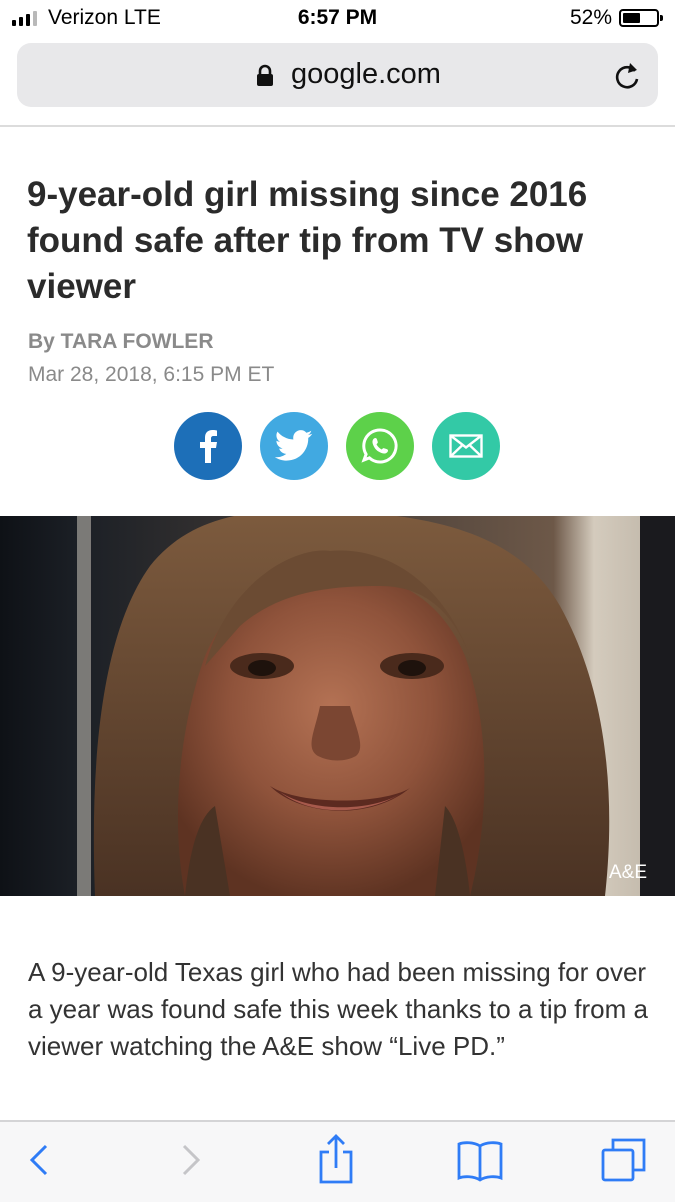 This screenshot has width=675, height=1202. I want to click on whatsapp-share-button, so click(380, 446).